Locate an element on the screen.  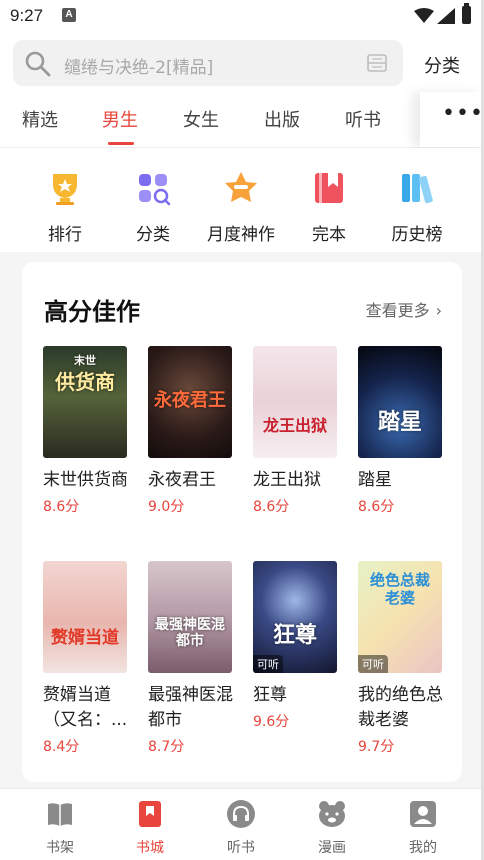
notification-icon: A is located at coordinates (69, 15).